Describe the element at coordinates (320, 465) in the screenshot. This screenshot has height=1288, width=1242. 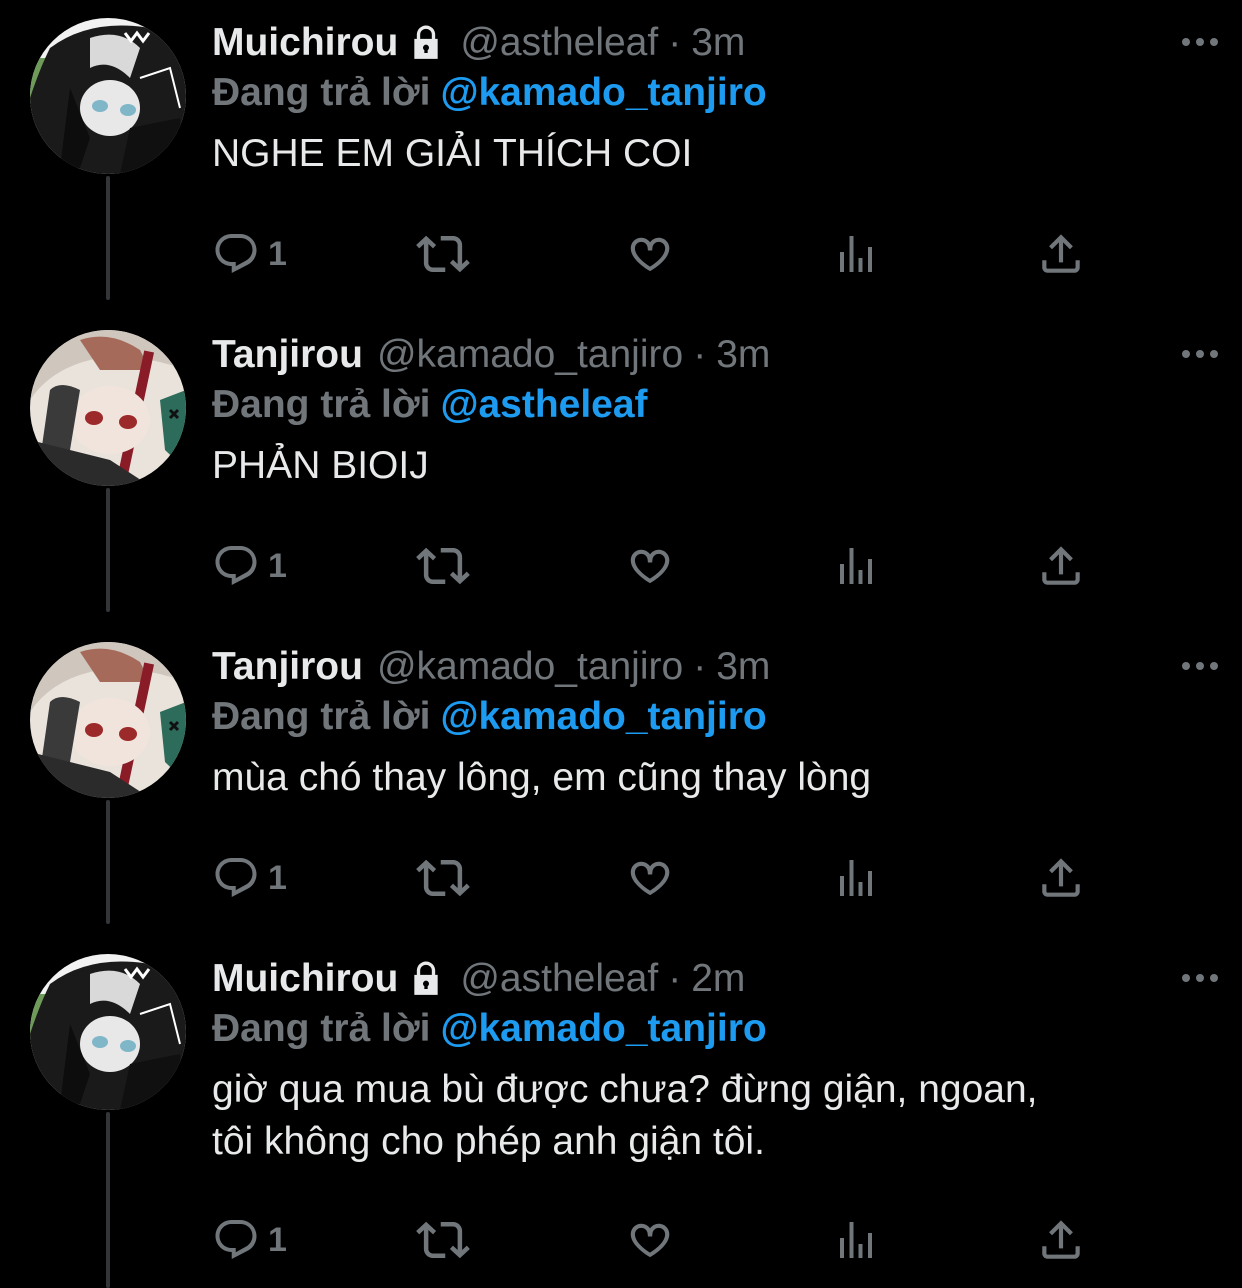
I see `tweet-text: PHẢN BIOIJ` at that location.